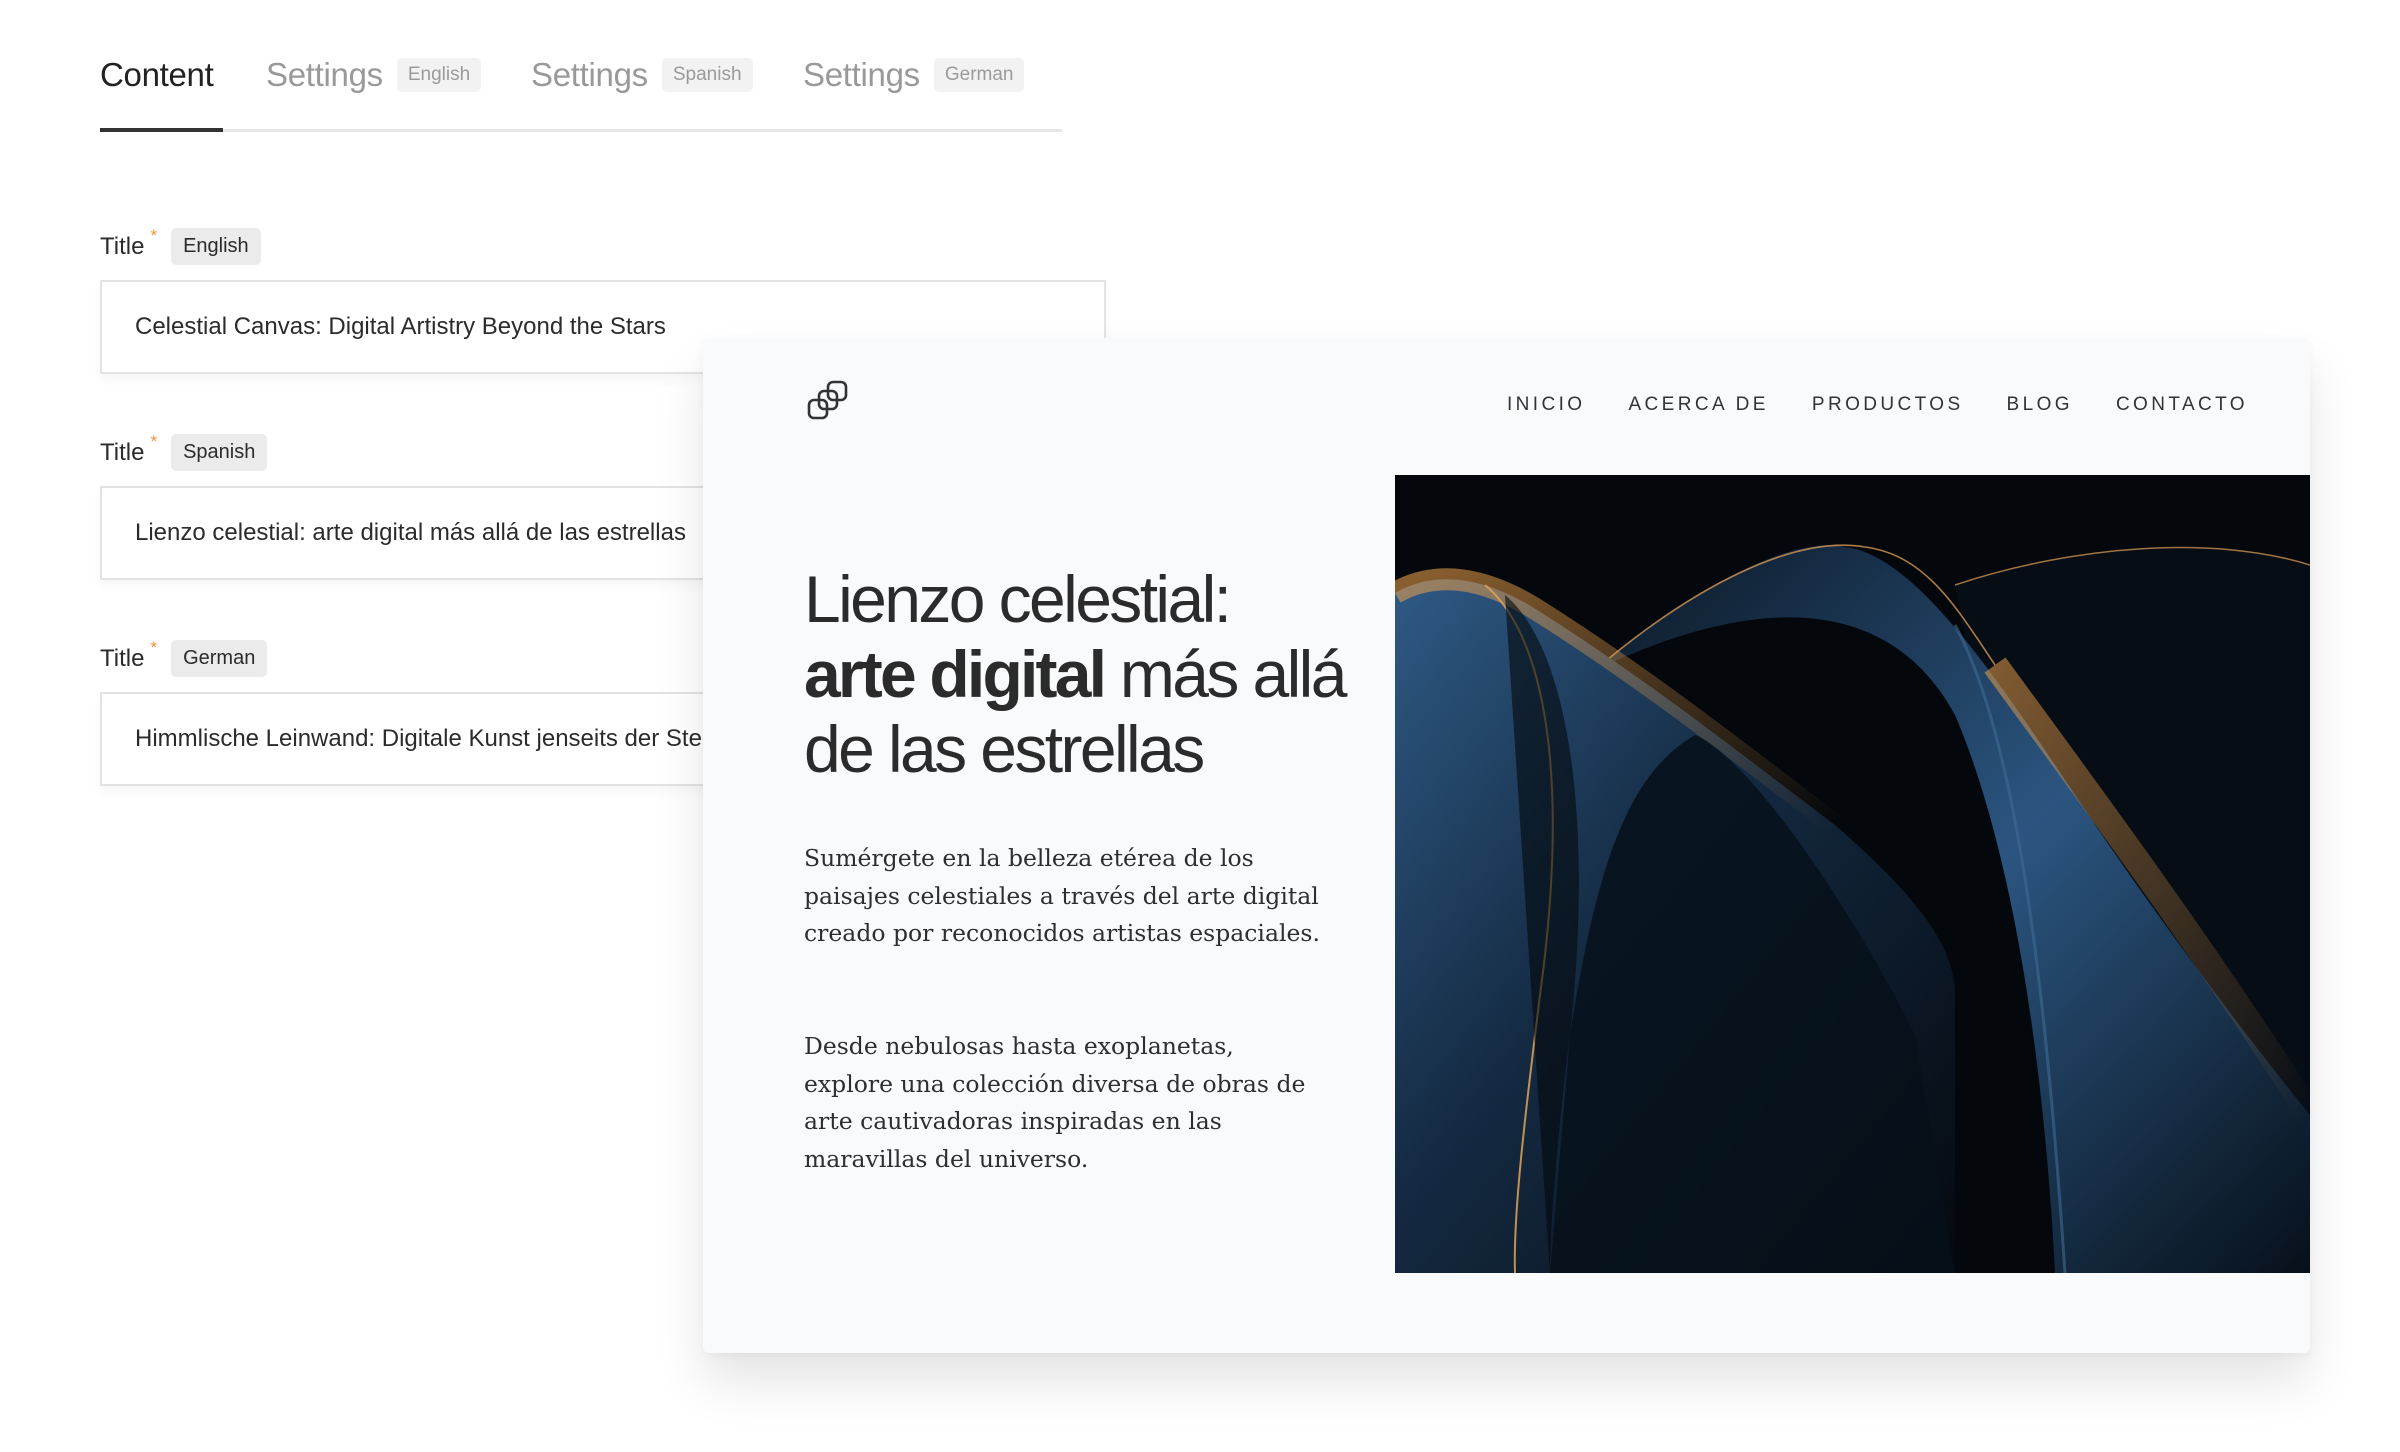 This screenshot has width=2400, height=1452. I want to click on title-english-label: Title * English, so click(180, 245).